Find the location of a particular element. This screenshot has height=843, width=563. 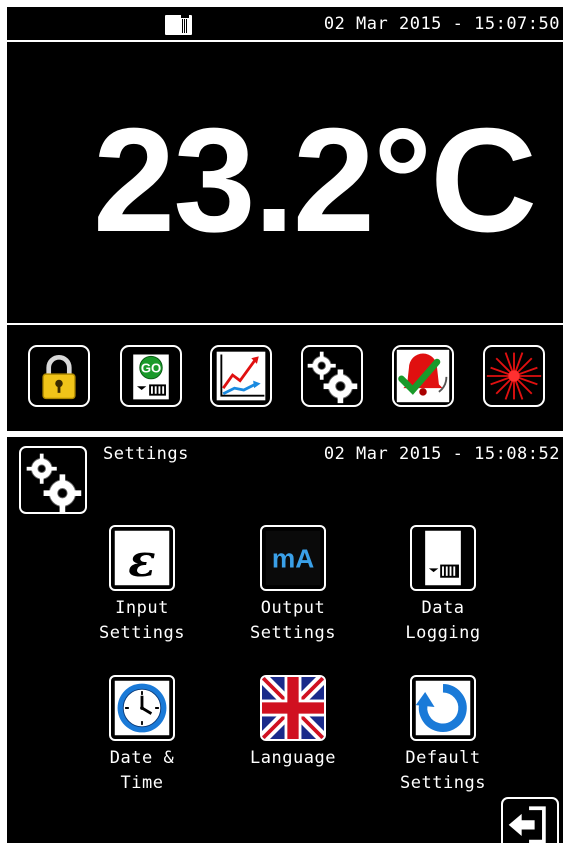

bottom-toolbar: GO is located at coordinates (285, 380).